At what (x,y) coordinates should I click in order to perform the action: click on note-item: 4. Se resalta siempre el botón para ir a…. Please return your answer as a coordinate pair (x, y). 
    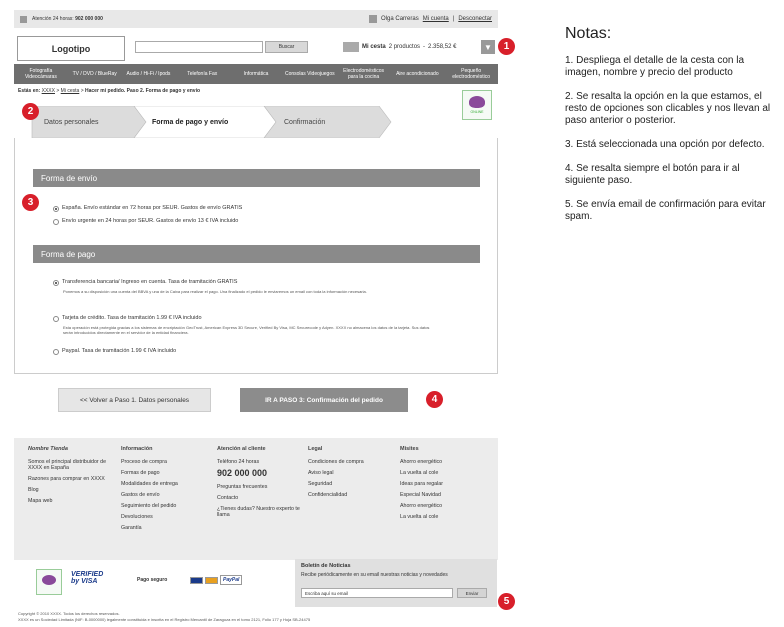
    Looking at the image, I should click on (652, 174).